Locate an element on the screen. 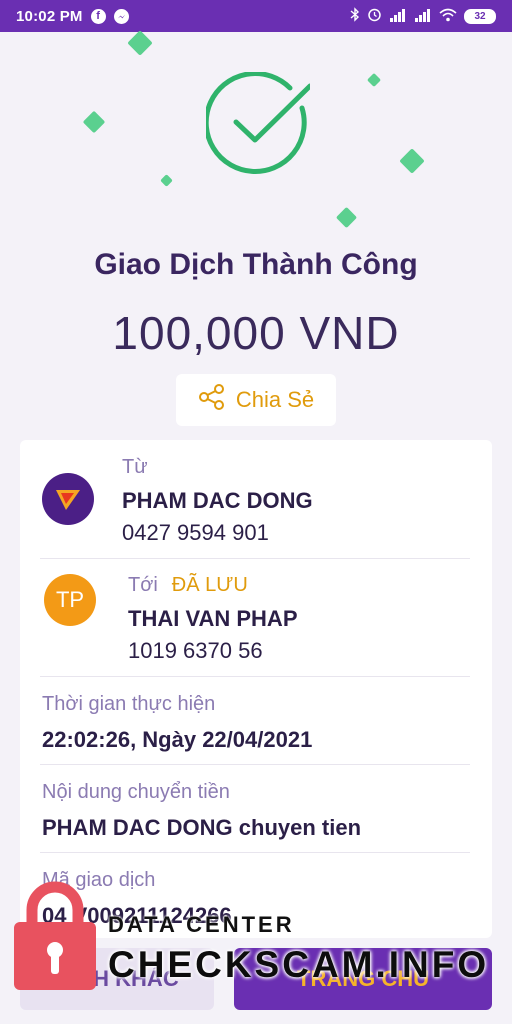 The image size is (512, 1024). wifi-icon is located at coordinates (448, 16).